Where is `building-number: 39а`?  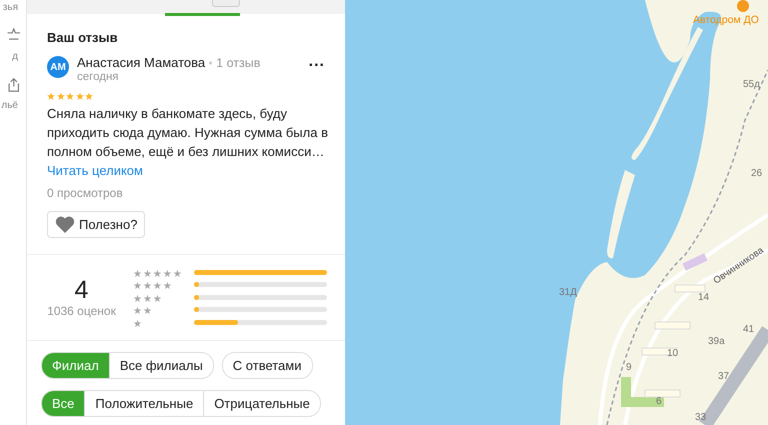 building-number: 39а is located at coordinates (716, 341).